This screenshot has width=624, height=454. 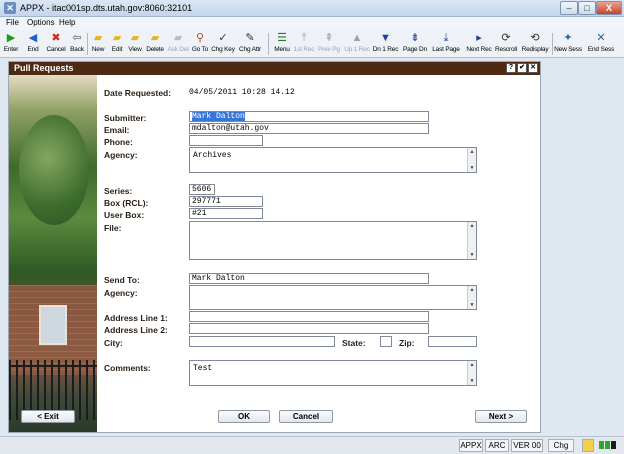 I want to click on toolbar-back-button: ⇦ Back, so click(x=77, y=44).